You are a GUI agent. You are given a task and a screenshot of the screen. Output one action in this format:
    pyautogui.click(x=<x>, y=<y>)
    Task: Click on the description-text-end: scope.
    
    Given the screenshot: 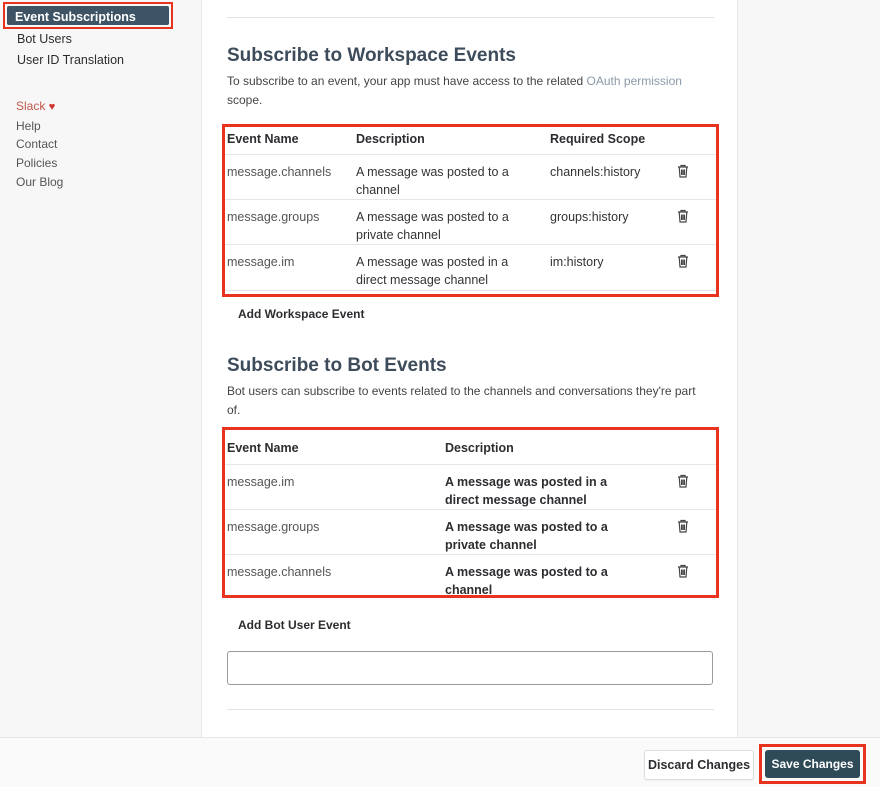 What is the action you would take?
    pyautogui.click(x=245, y=100)
    